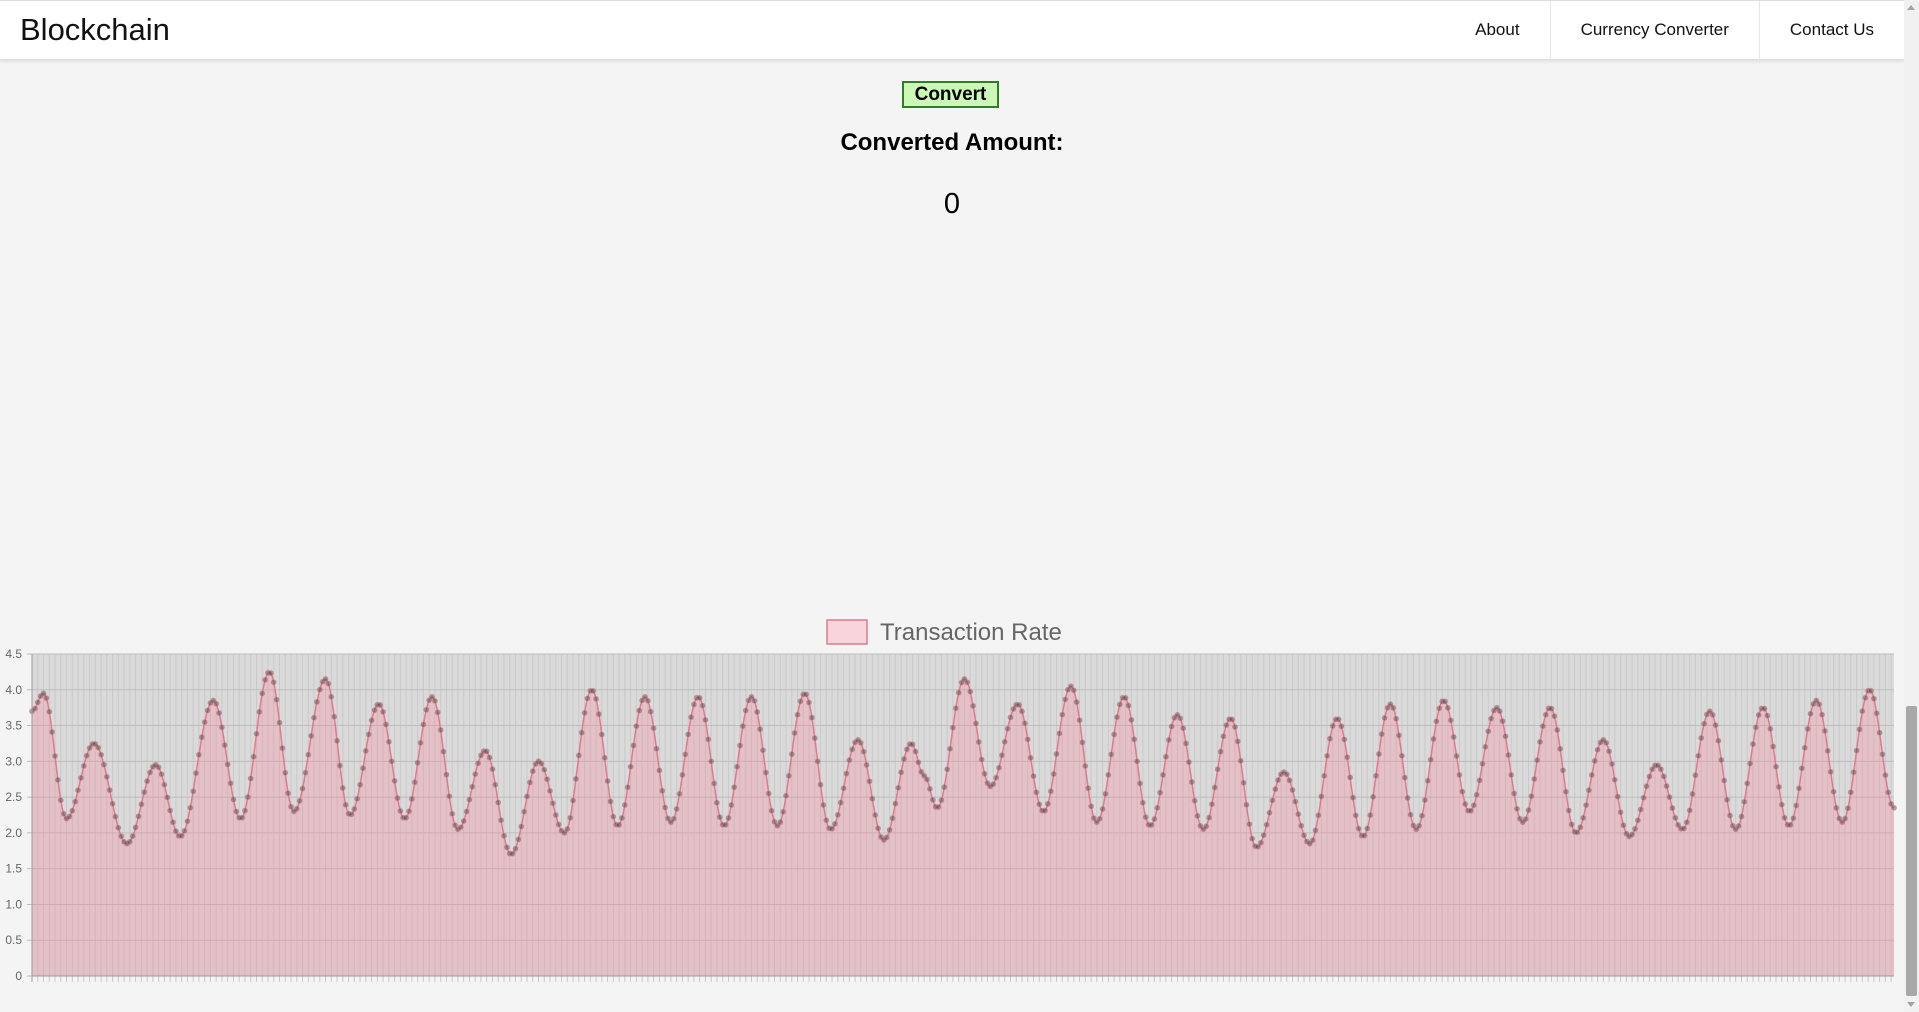  What do you see at coordinates (95, 30) in the screenshot?
I see `brand-logo: Blockchain` at bounding box center [95, 30].